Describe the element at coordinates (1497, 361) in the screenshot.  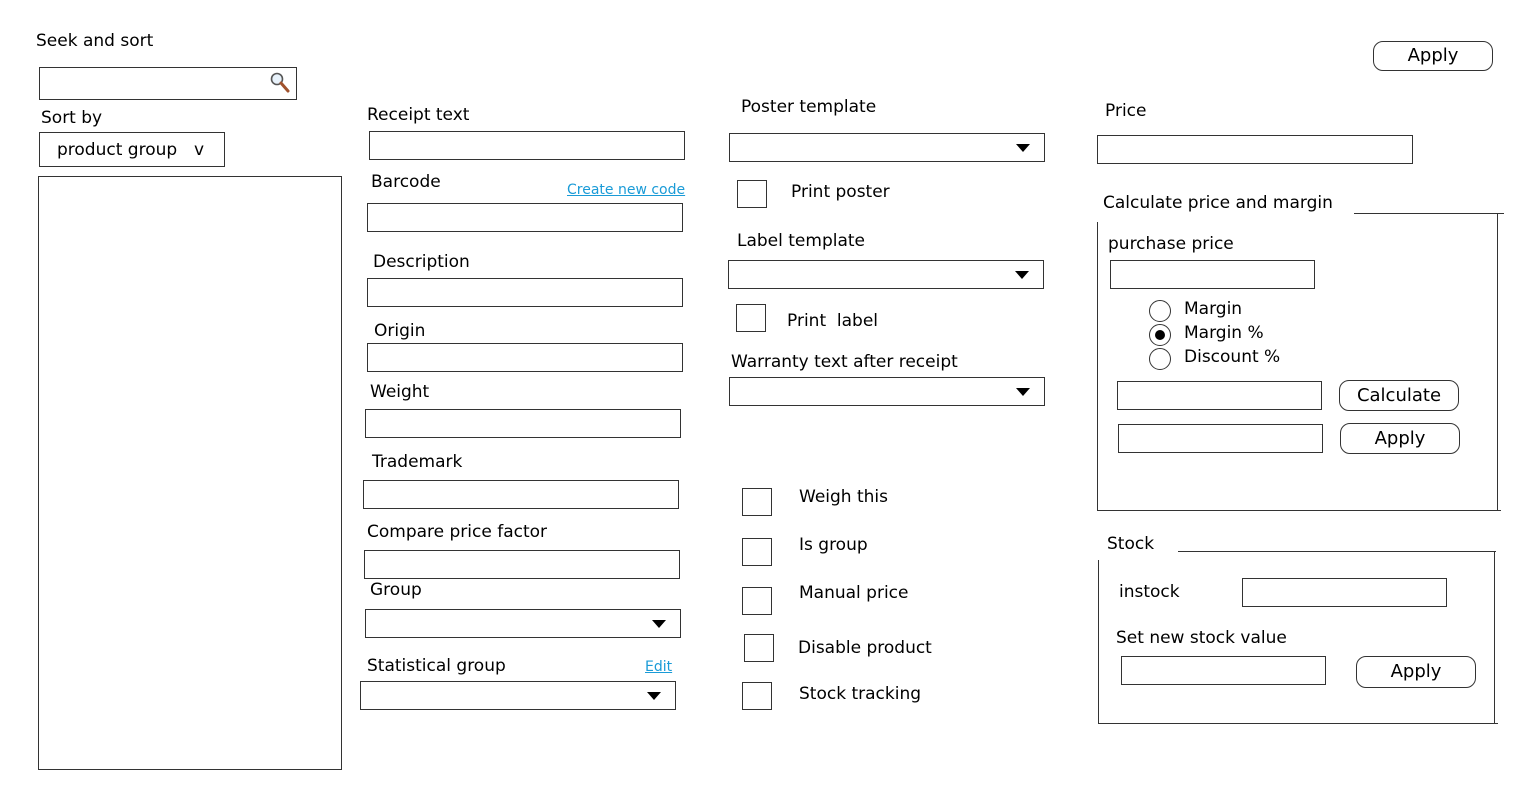
I see `calc-frame-right` at that location.